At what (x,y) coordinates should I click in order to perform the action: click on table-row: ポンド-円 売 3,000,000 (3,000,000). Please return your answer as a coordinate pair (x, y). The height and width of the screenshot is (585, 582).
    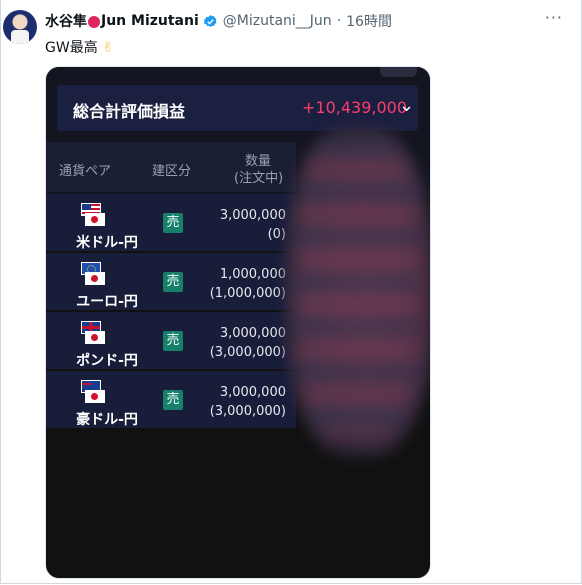
    Looking at the image, I should click on (171, 340).